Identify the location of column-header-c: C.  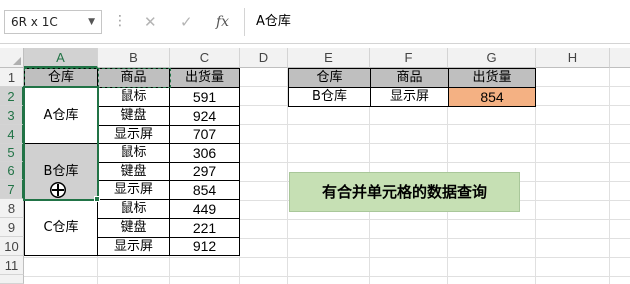
(205, 58).